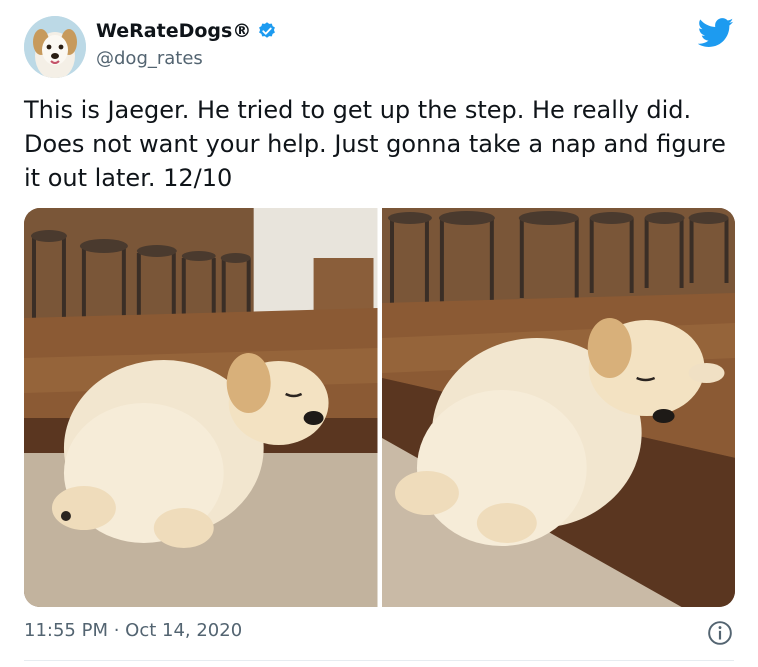  I want to click on avatar, so click(55, 47).